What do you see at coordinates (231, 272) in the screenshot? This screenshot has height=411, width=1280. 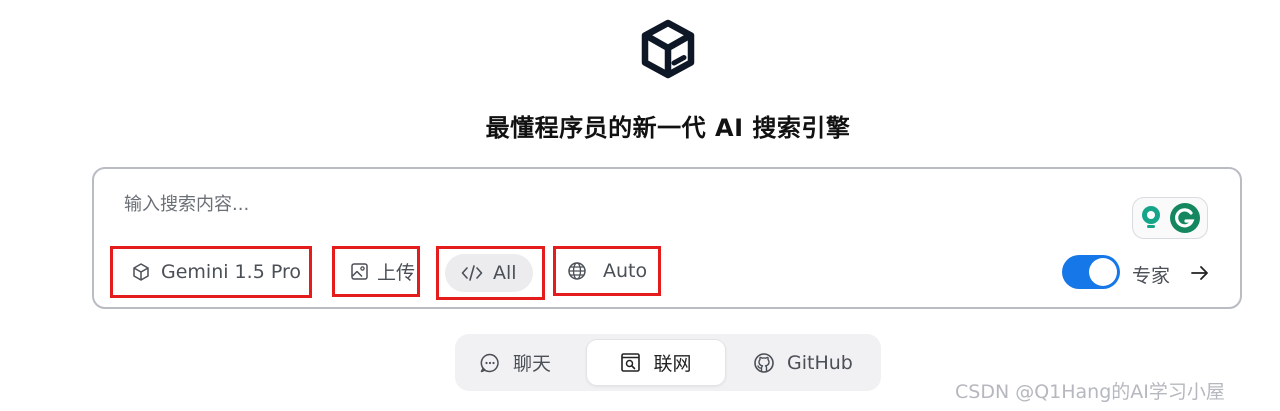 I see `model-selector-label: Gemini 1.5 Pro` at bounding box center [231, 272].